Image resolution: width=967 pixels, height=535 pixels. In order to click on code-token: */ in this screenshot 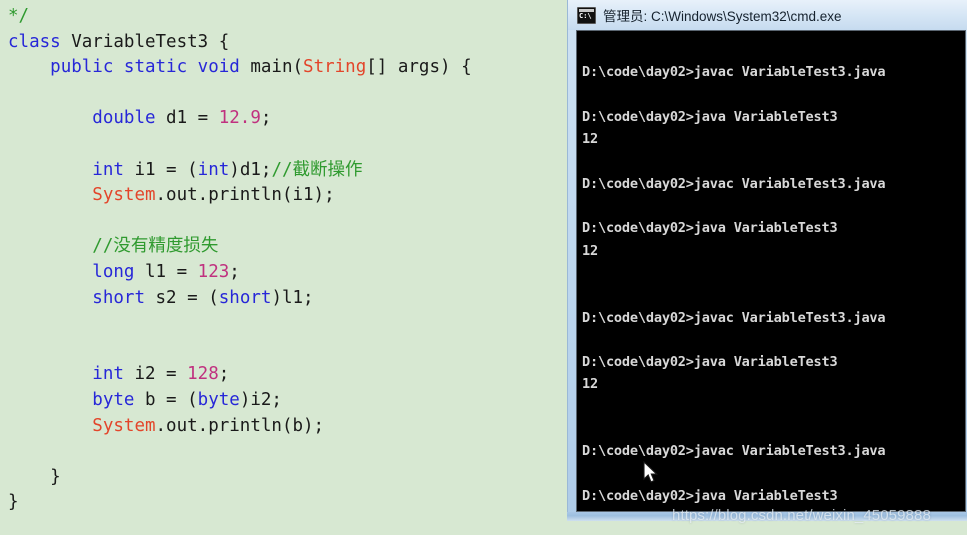, I will do `click(19, 16)`.